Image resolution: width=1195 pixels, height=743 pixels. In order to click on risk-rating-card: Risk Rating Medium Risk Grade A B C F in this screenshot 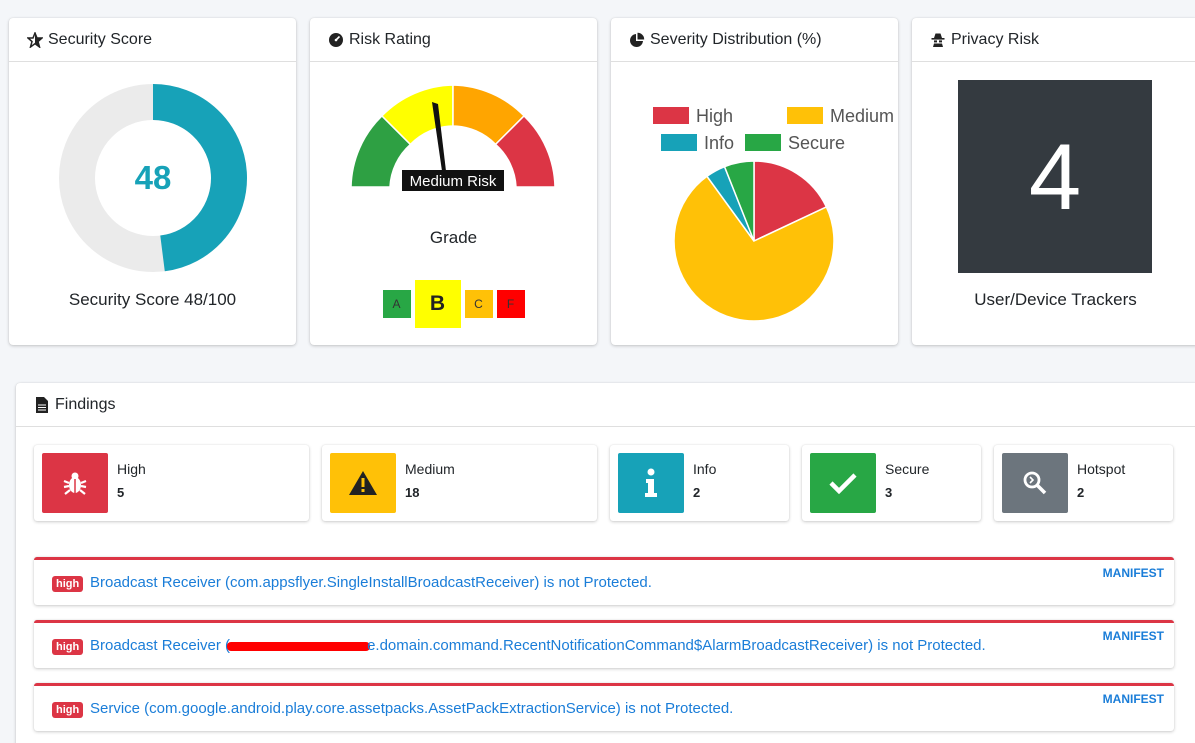, I will do `click(453, 181)`.